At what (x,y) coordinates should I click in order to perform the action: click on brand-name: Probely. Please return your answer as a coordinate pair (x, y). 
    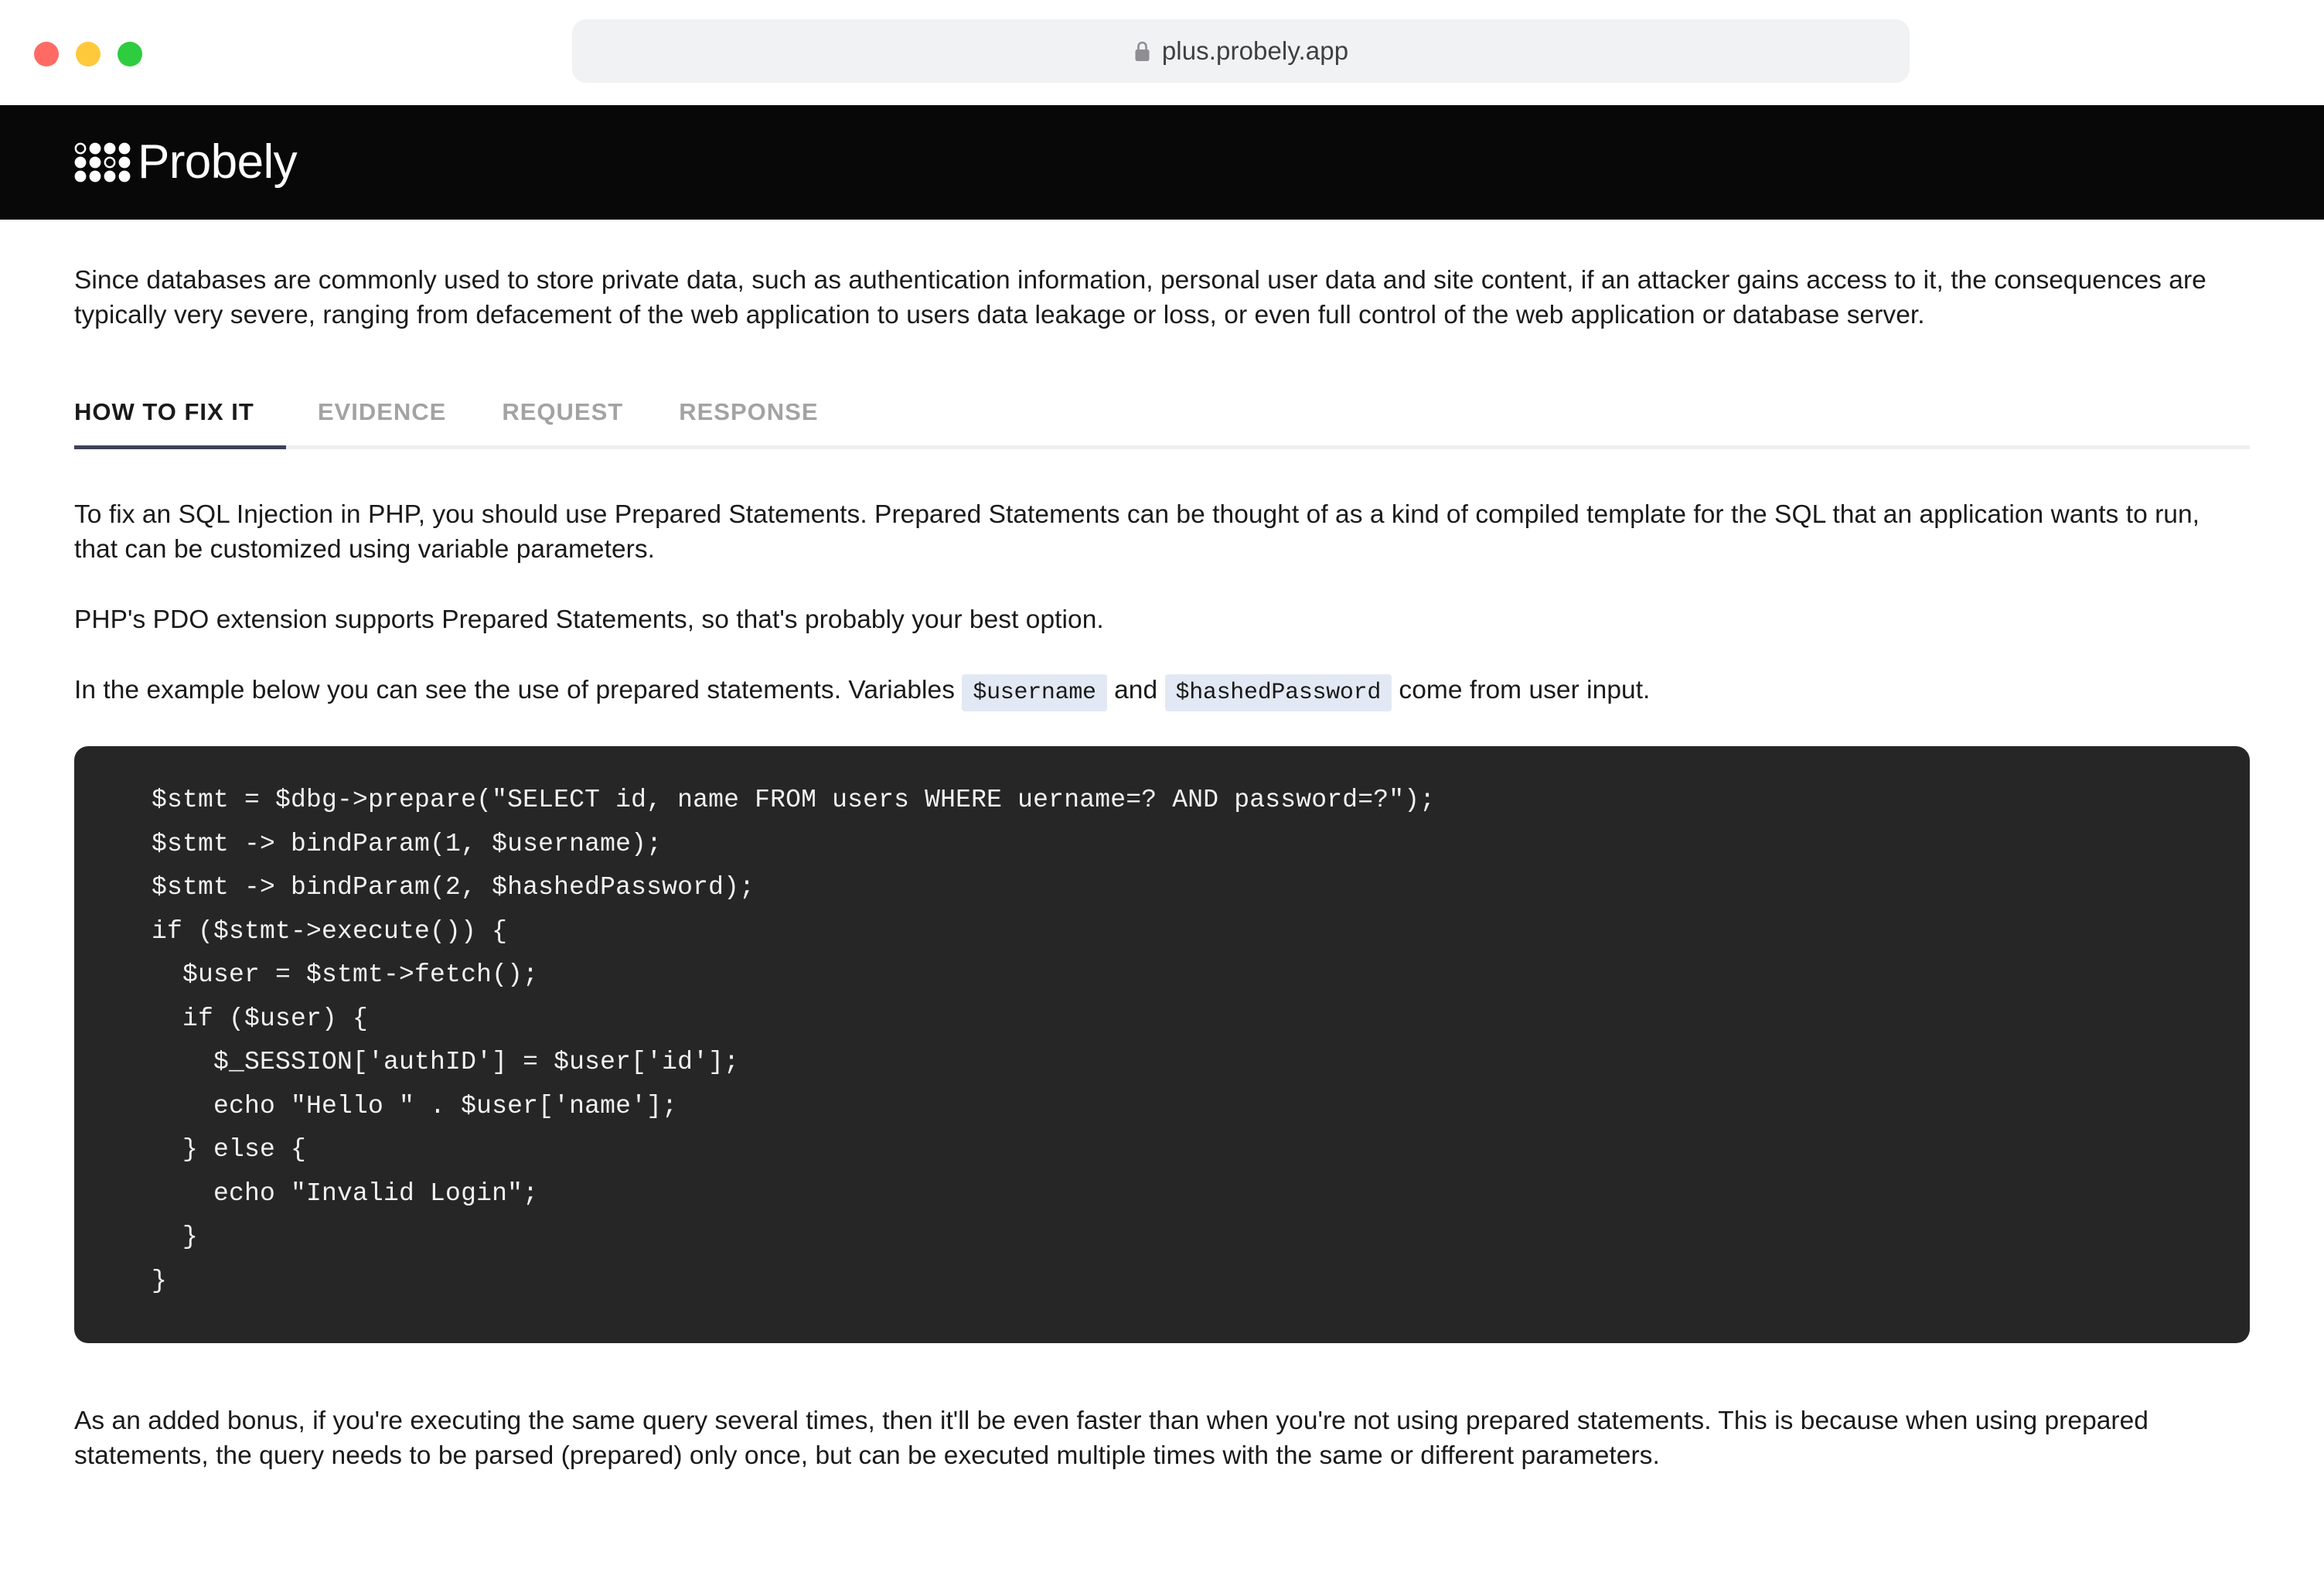
    Looking at the image, I should click on (218, 162).